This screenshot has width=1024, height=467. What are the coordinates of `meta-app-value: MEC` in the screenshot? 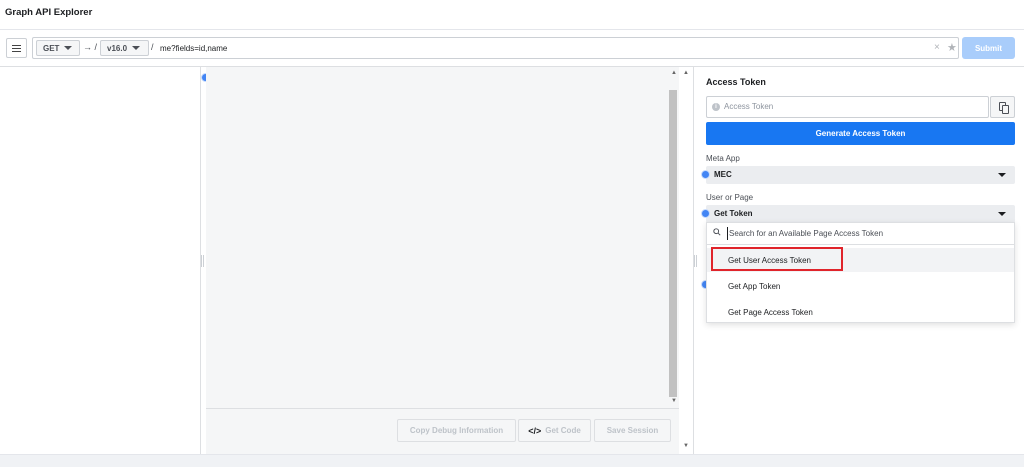 It's located at (723, 174).